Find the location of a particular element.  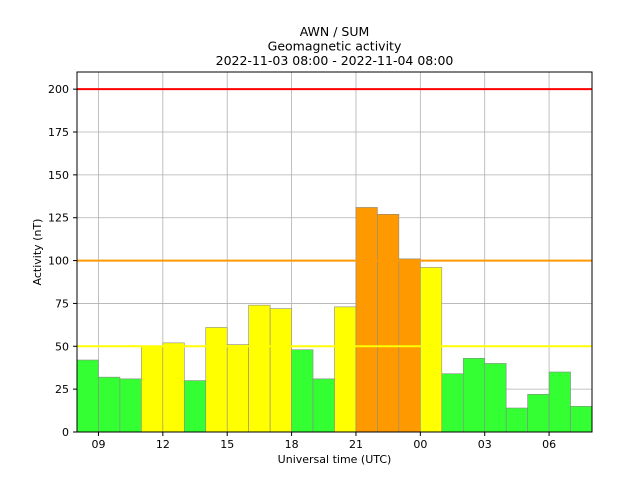

x-axis-label: Universal time (UTC) is located at coordinates (335, 459).